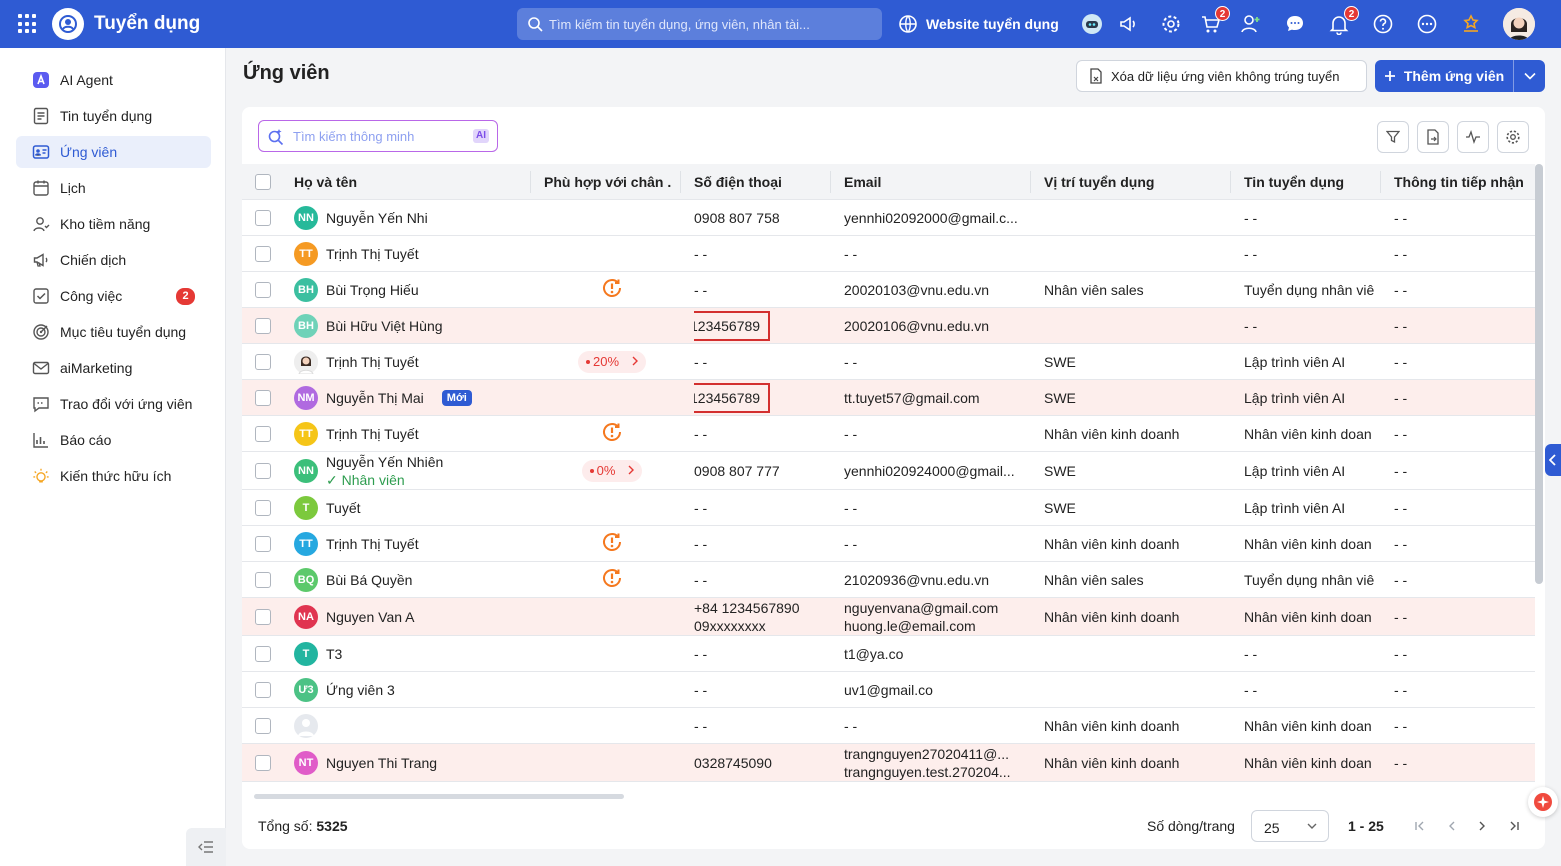 The height and width of the screenshot is (866, 1561). Describe the element at coordinates (1464, 181) in the screenshot. I see `col-header-intake-info: Thông tin tiếp nhận` at that location.